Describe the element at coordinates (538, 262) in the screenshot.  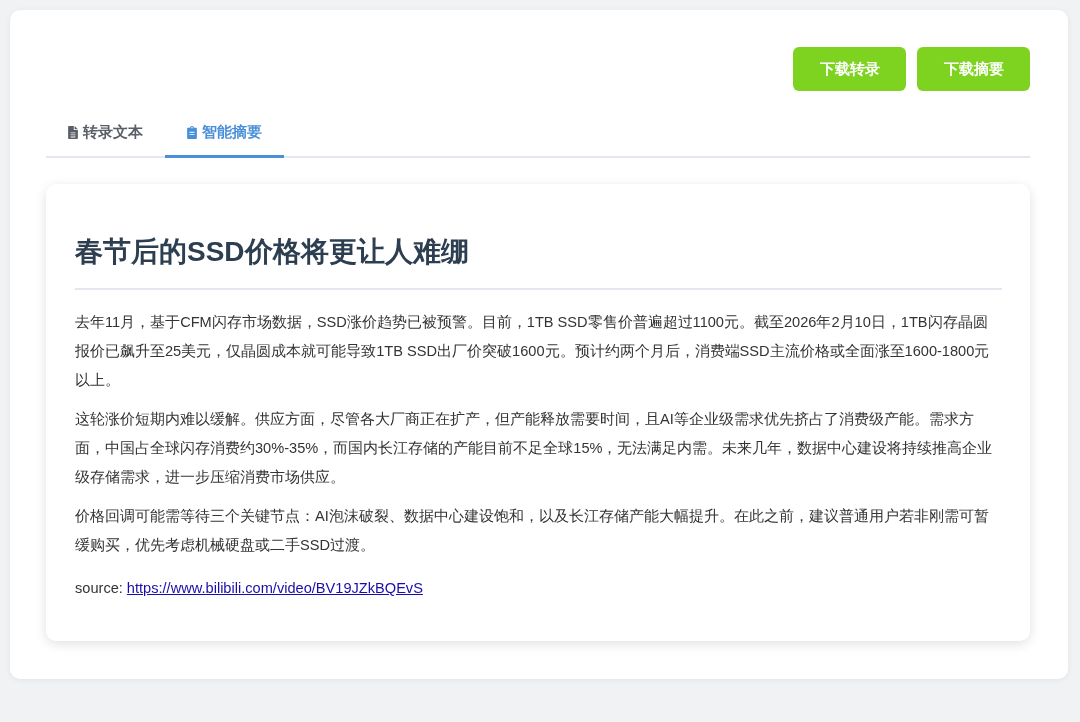
I see `summary-title: 春节后的SSD价格将更让人难绷` at that location.